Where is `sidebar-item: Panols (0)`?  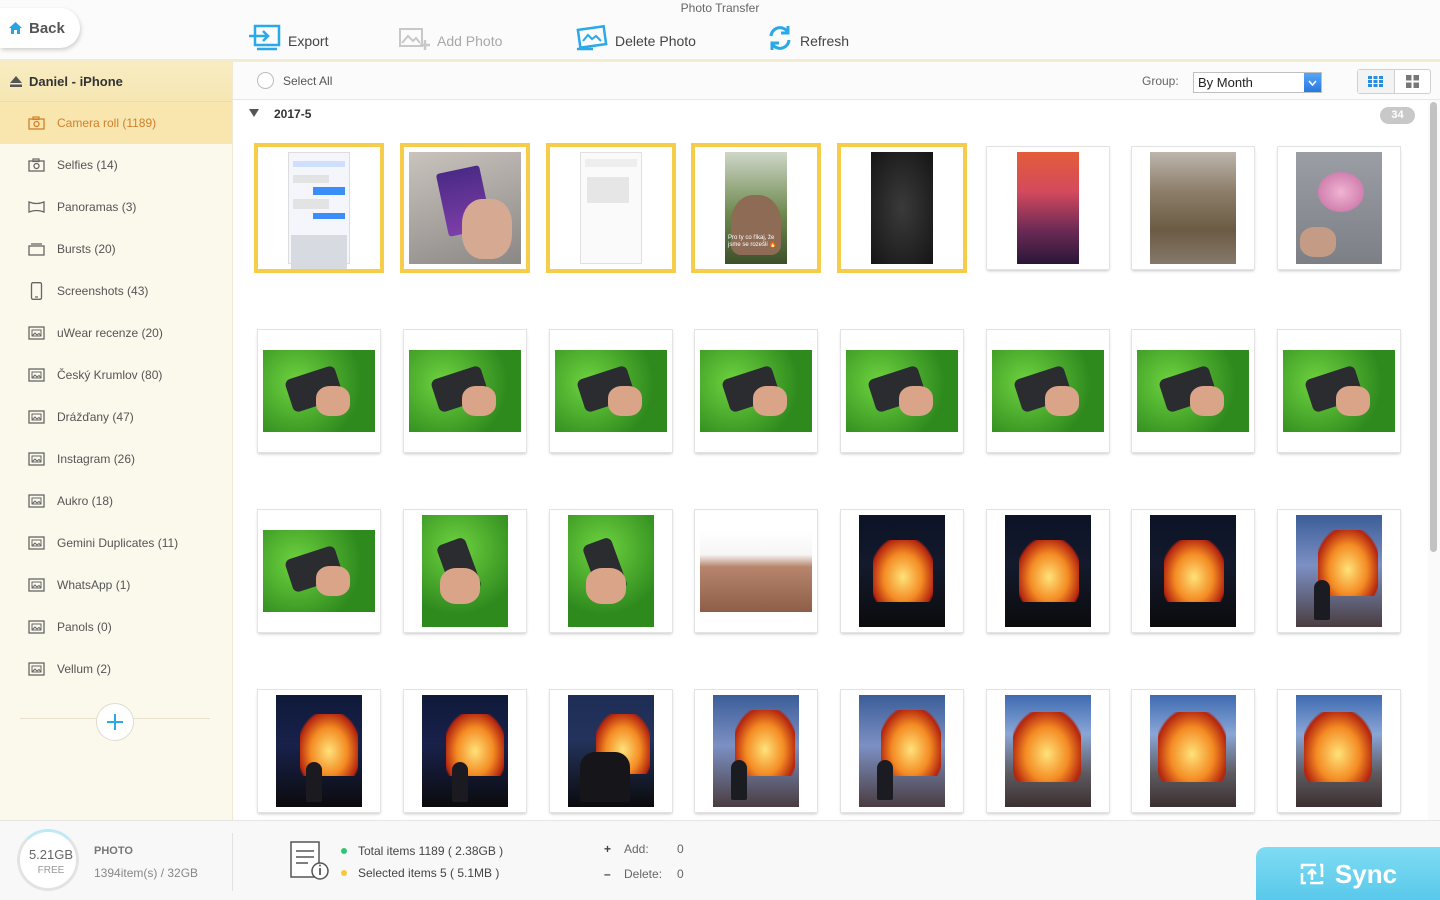
sidebar-item: Panols (0) is located at coordinates (116, 627).